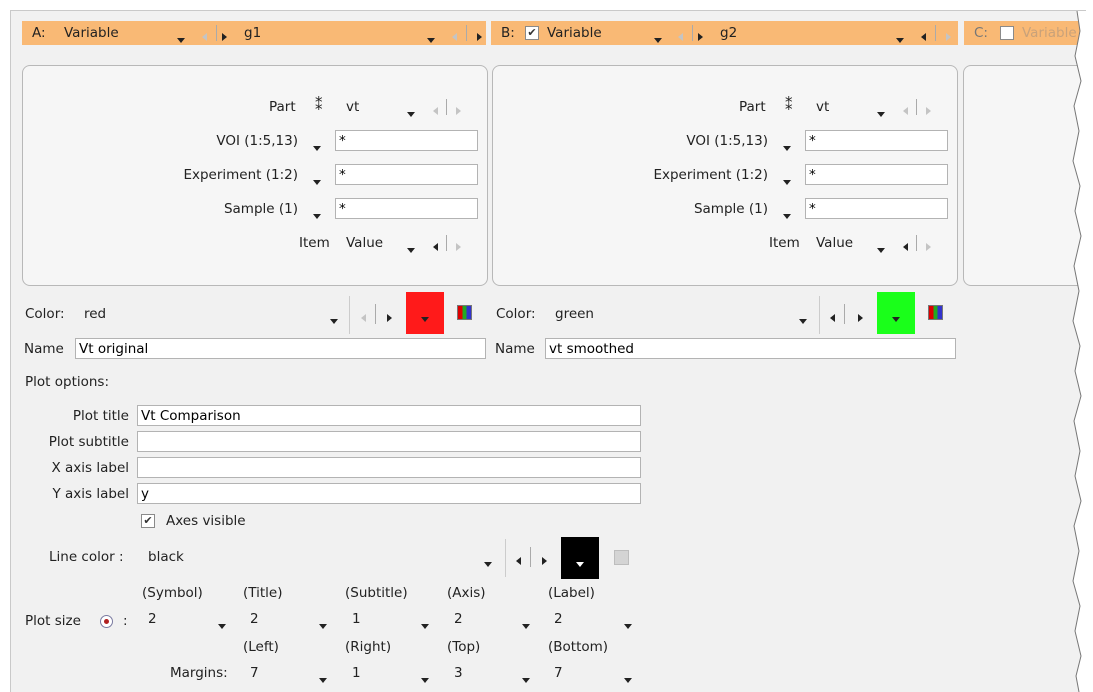  I want to click on size-subtitle-value: 1, so click(356, 619).